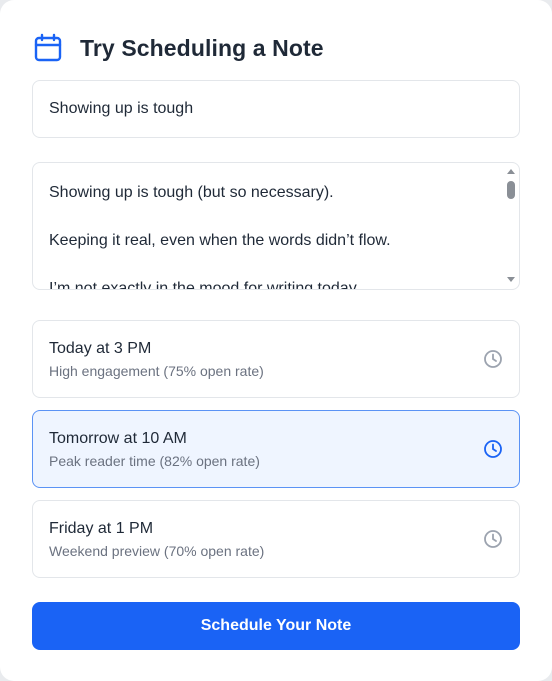  I want to click on header: Try Scheduling a Note, so click(178, 48).